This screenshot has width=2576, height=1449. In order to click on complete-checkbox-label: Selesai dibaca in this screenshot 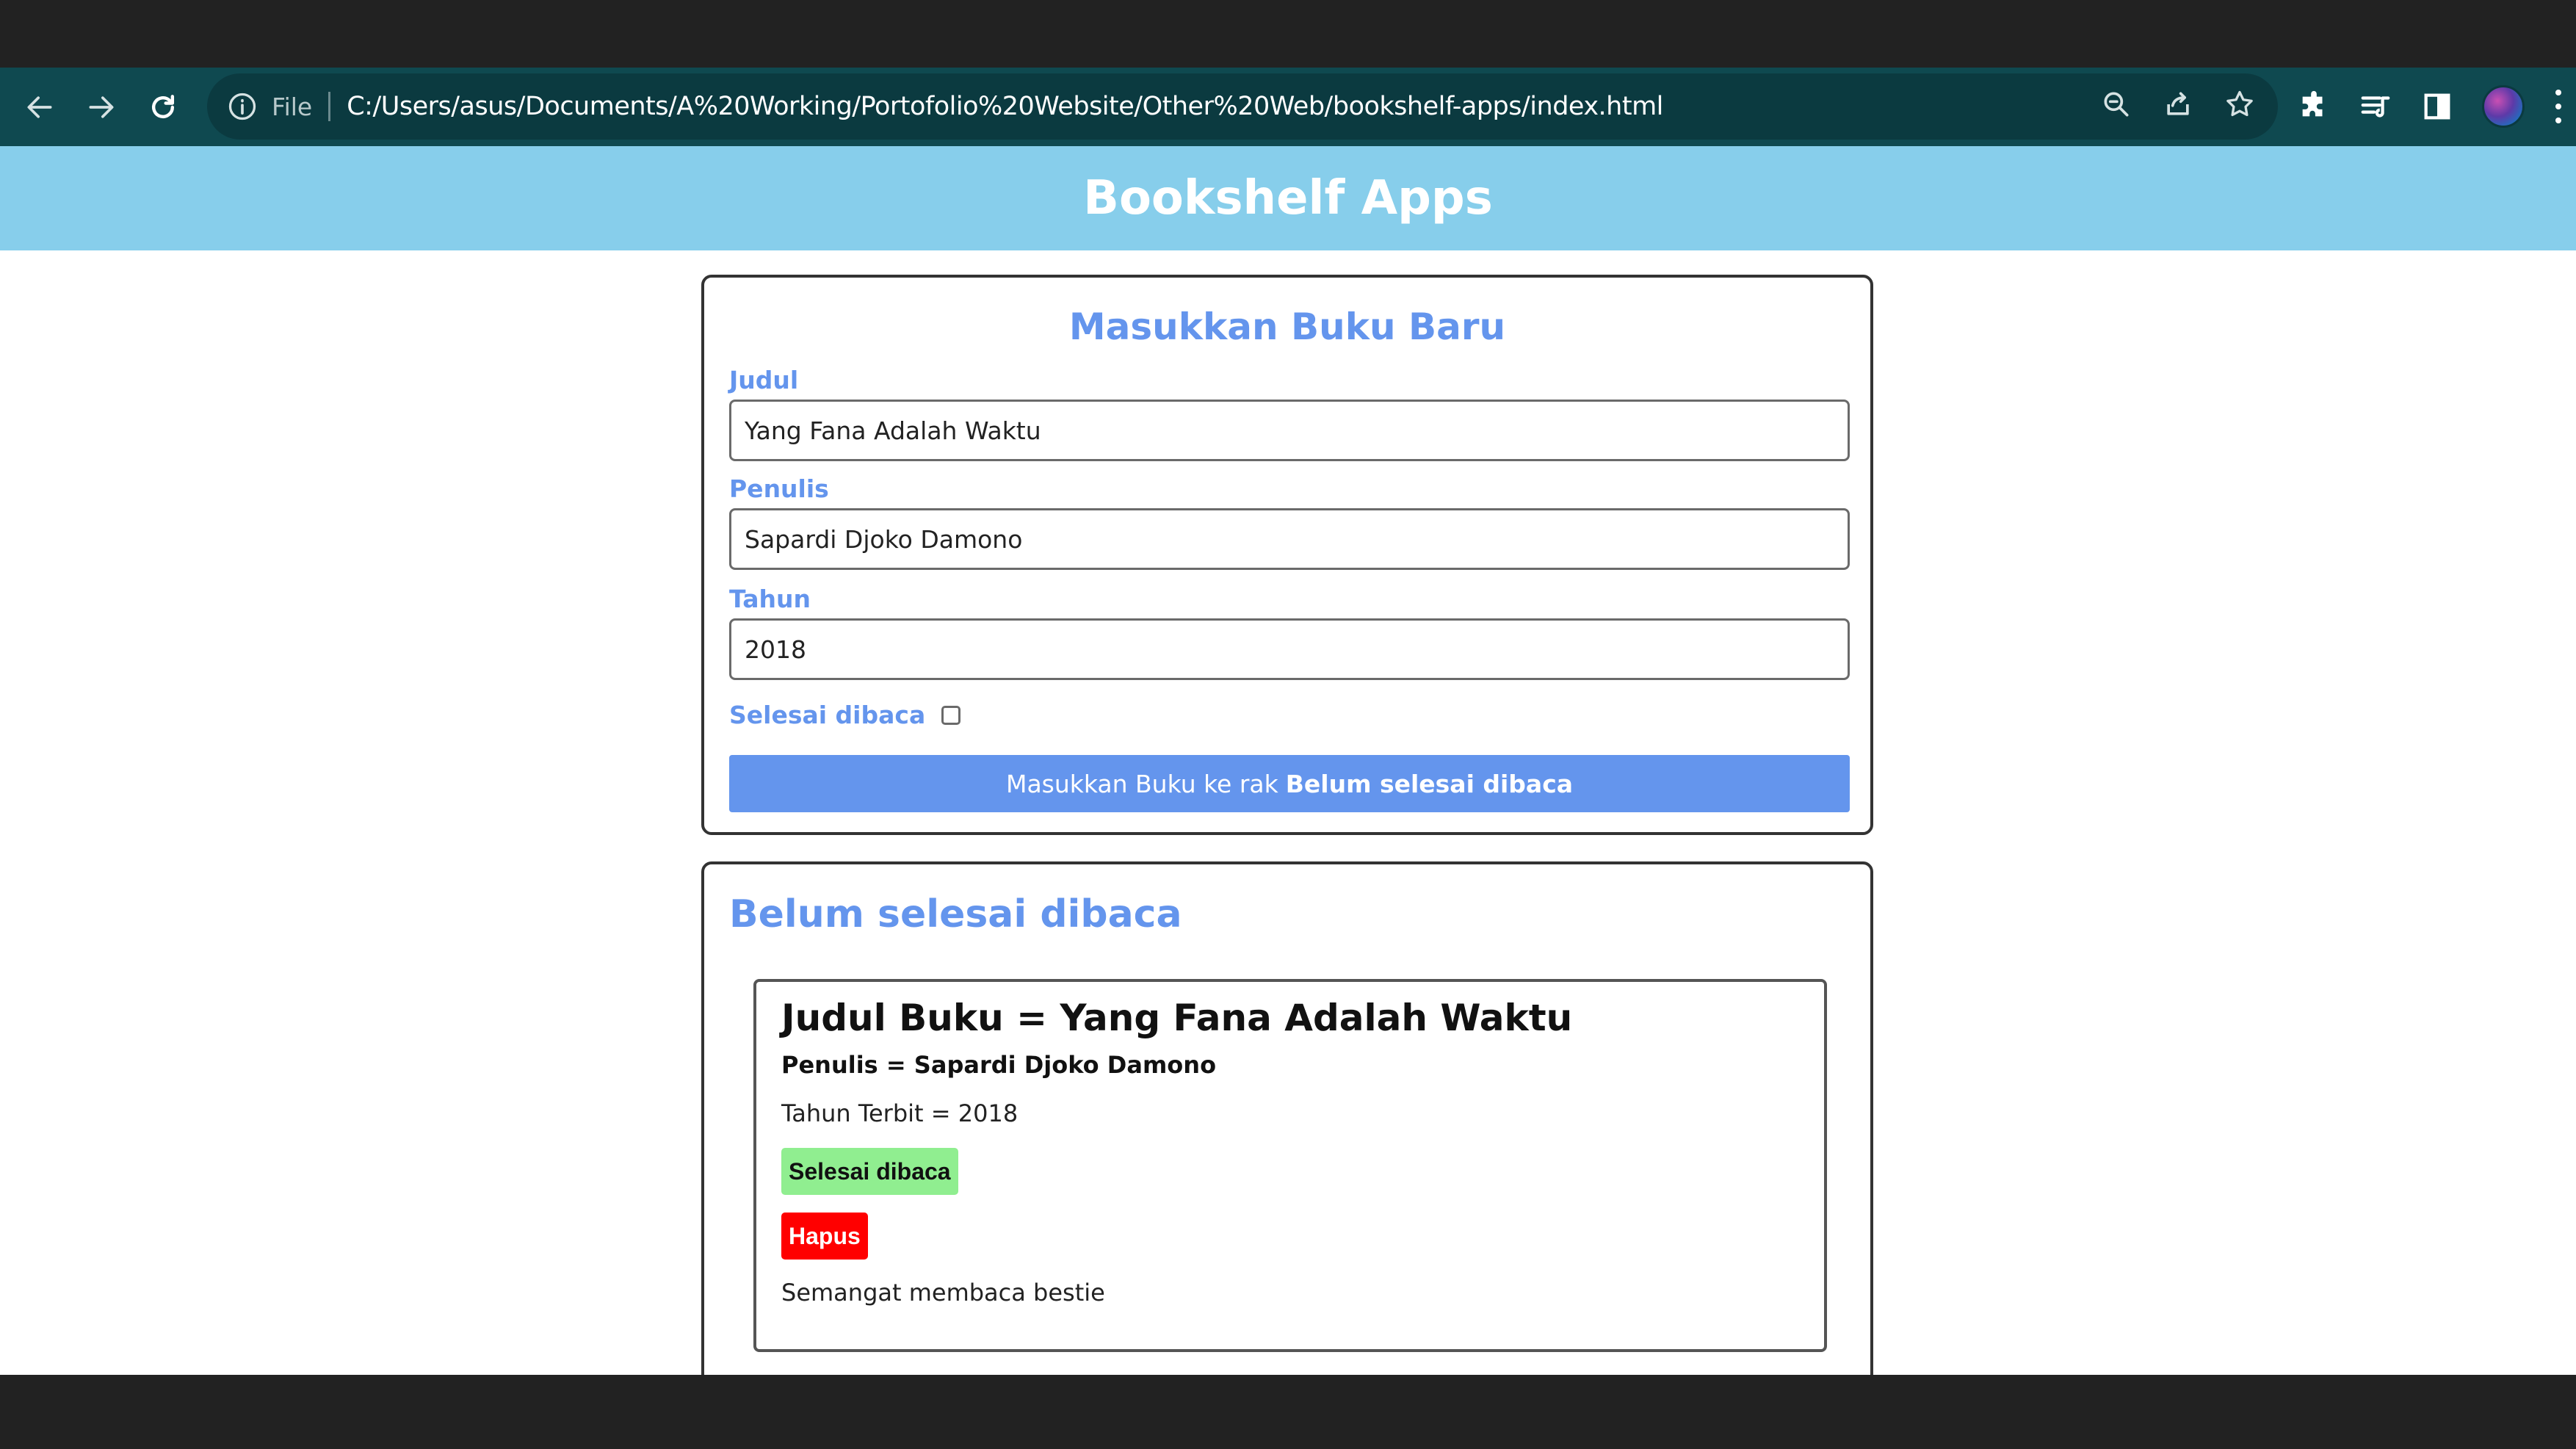, I will do `click(827, 715)`.